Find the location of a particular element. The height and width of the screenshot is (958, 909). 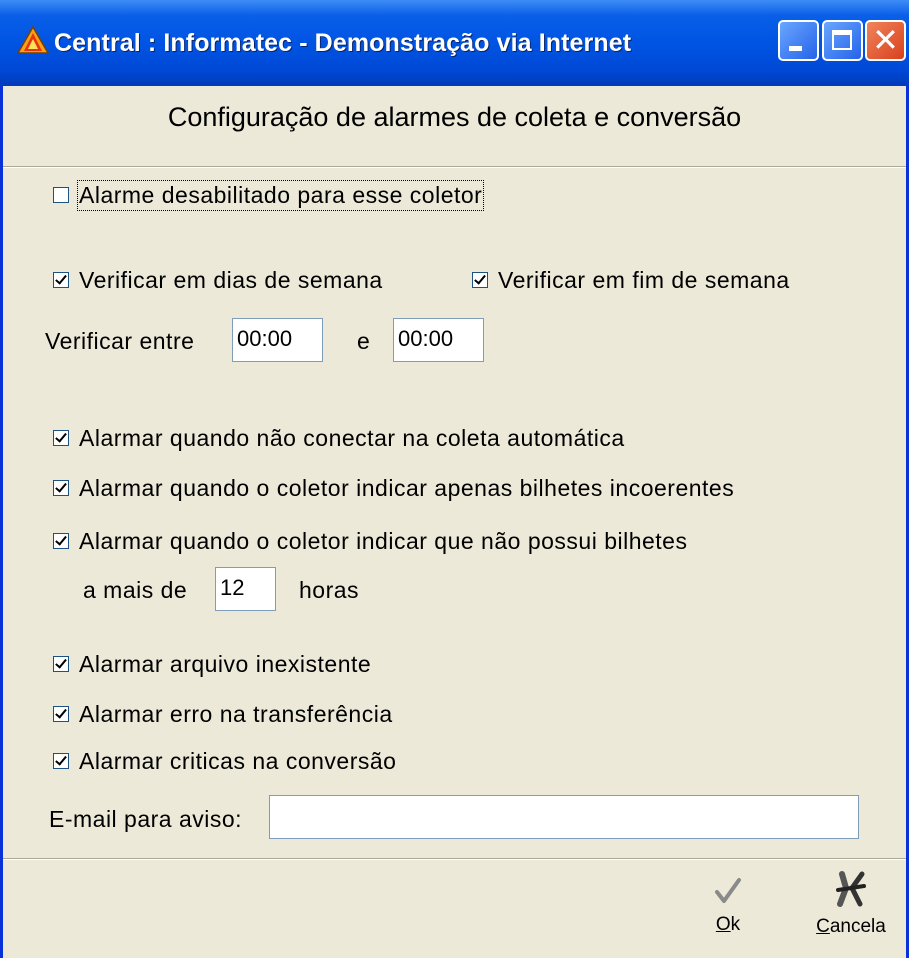

alarm-no-tickets-checkbox is located at coordinates (61, 541).